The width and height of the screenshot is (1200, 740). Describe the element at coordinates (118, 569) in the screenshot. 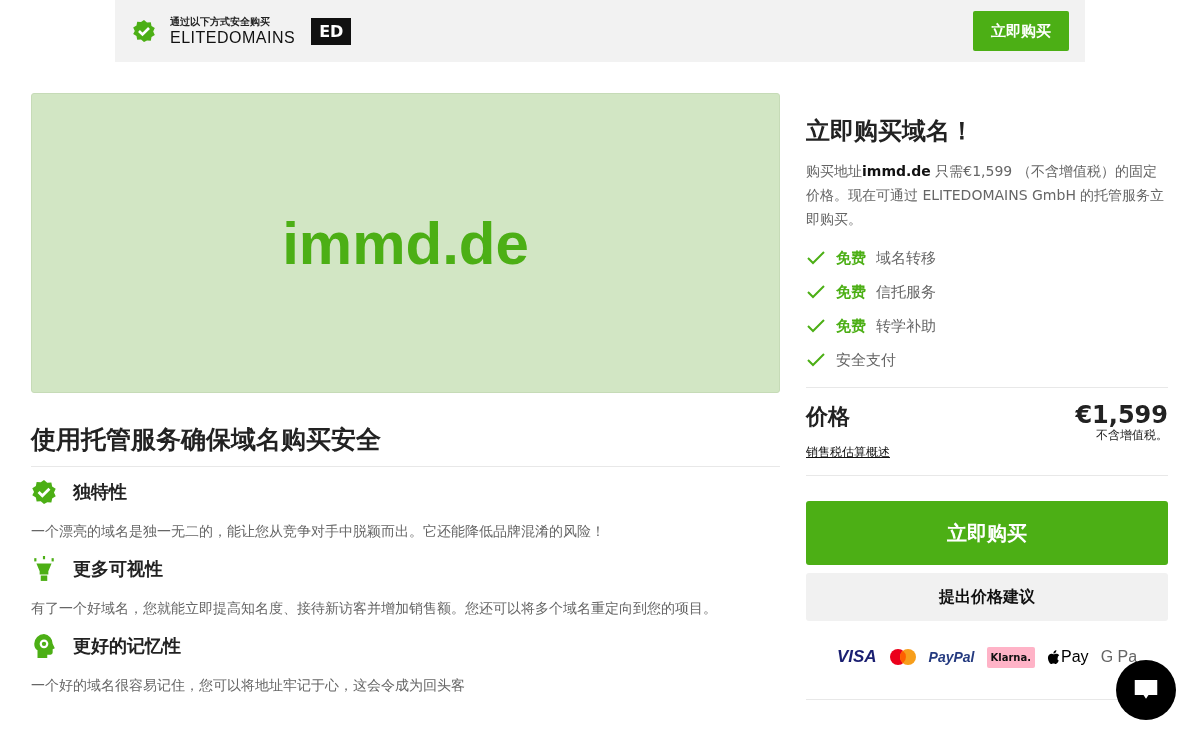

I see `feature-title: 更多可视性` at that location.